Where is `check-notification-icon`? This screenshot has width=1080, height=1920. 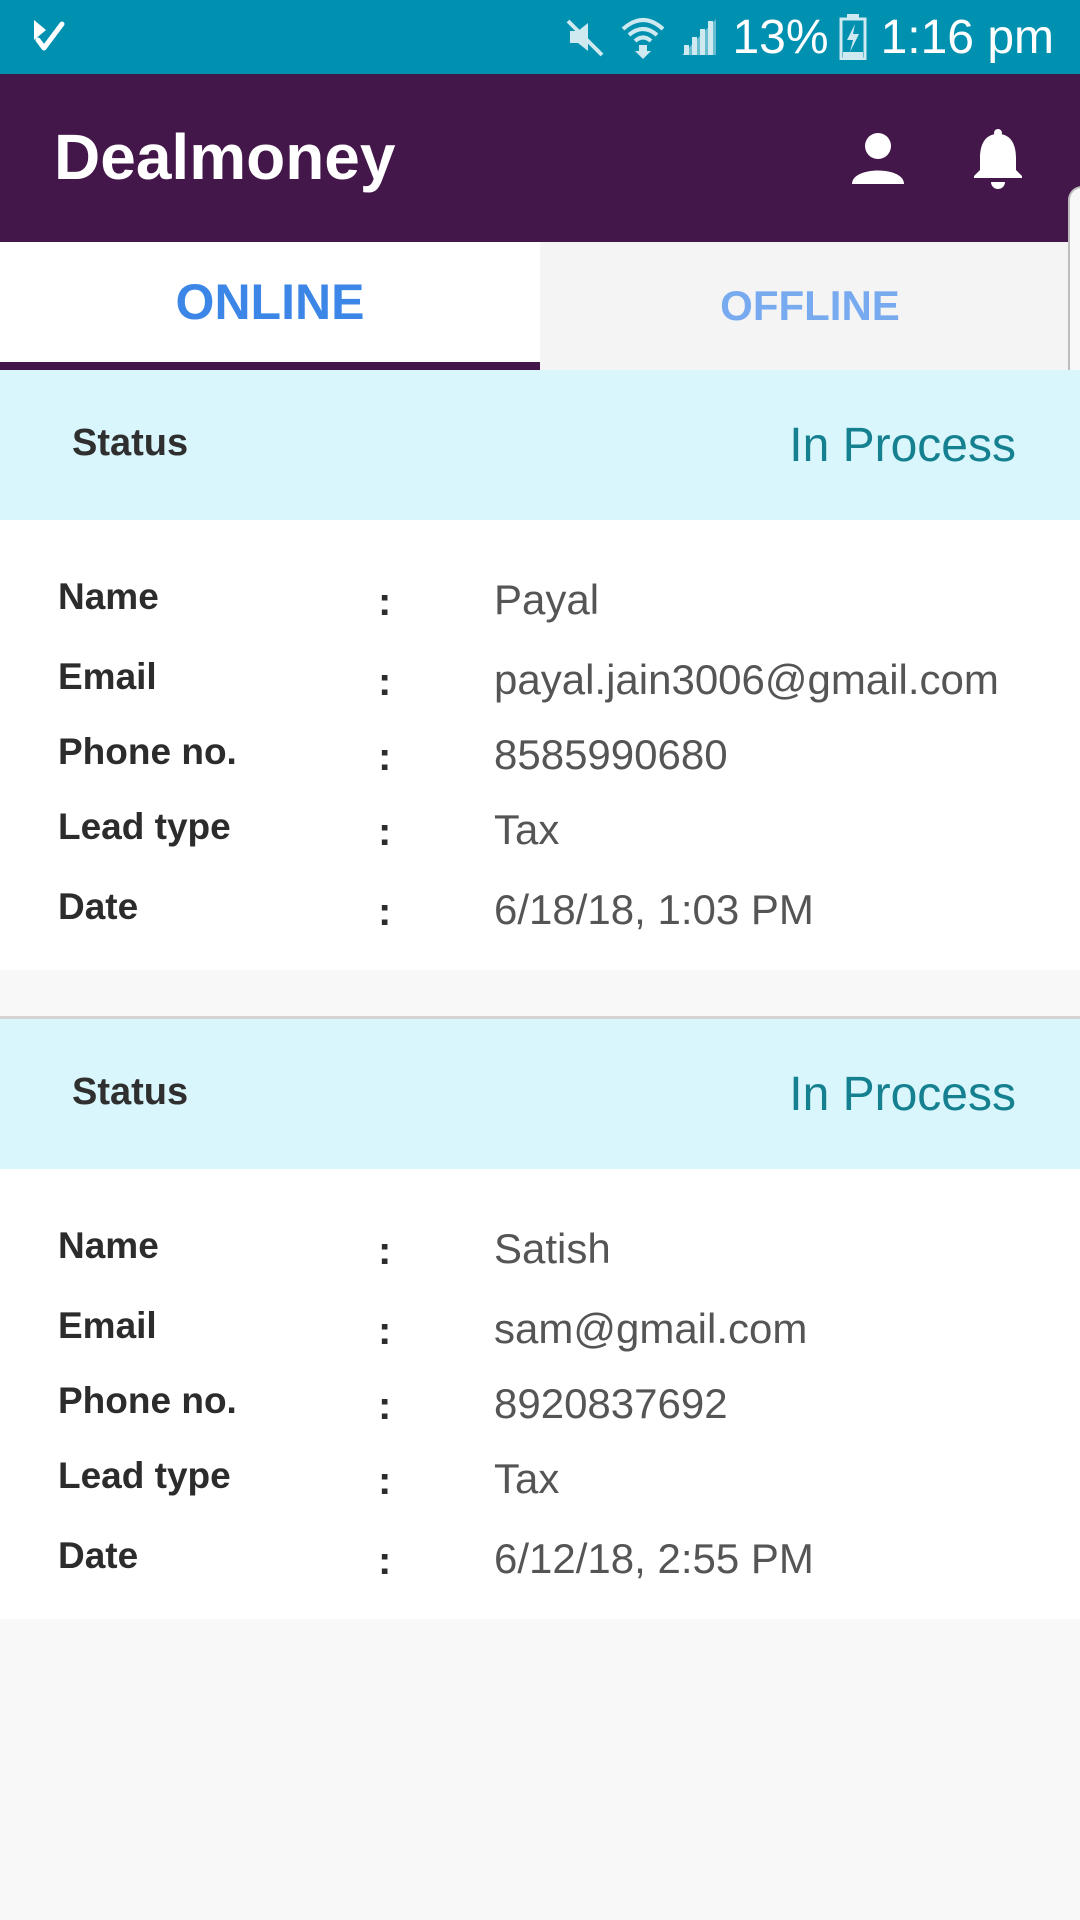
check-notification-icon is located at coordinates (49, 35).